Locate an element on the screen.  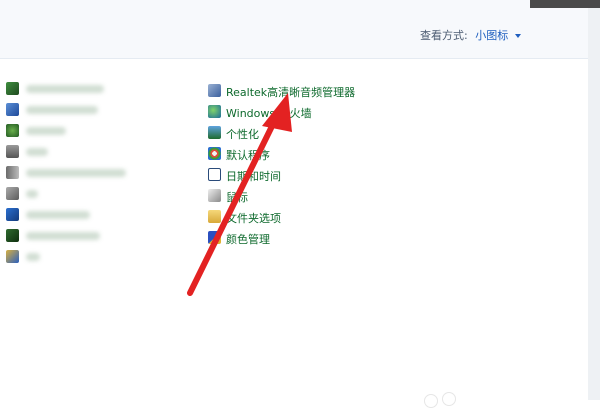
item-mouse: 鼠标 is located at coordinates (303, 196).